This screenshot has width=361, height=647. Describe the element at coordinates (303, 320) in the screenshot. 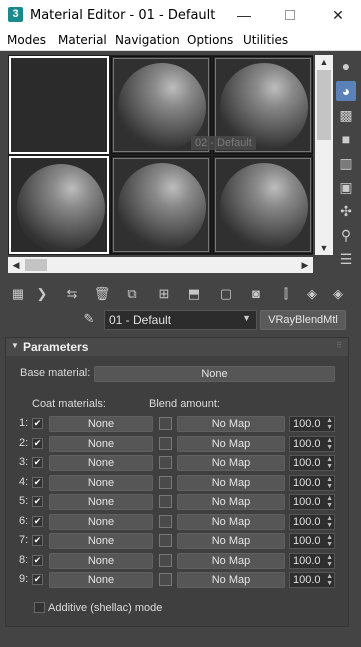

I see `material-type-button: VRayBlendMtl` at that location.